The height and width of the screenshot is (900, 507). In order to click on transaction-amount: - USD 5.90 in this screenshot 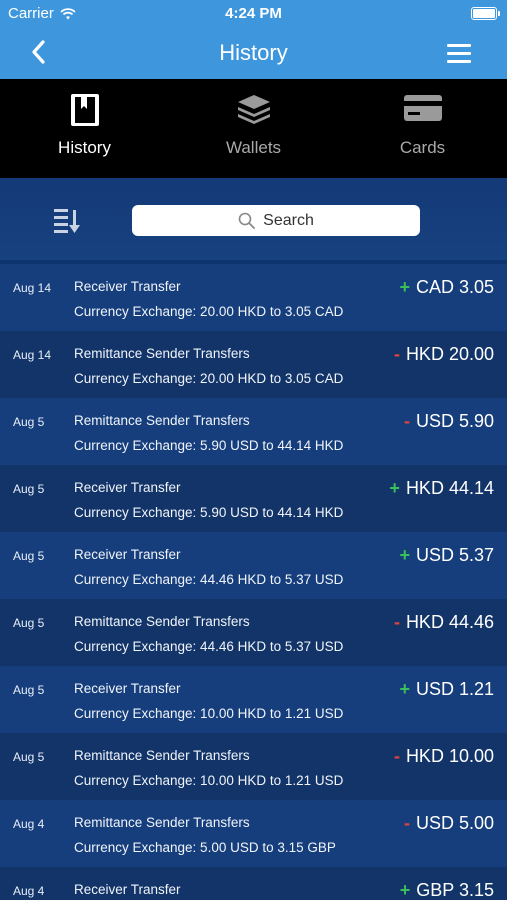, I will do `click(449, 421)`.